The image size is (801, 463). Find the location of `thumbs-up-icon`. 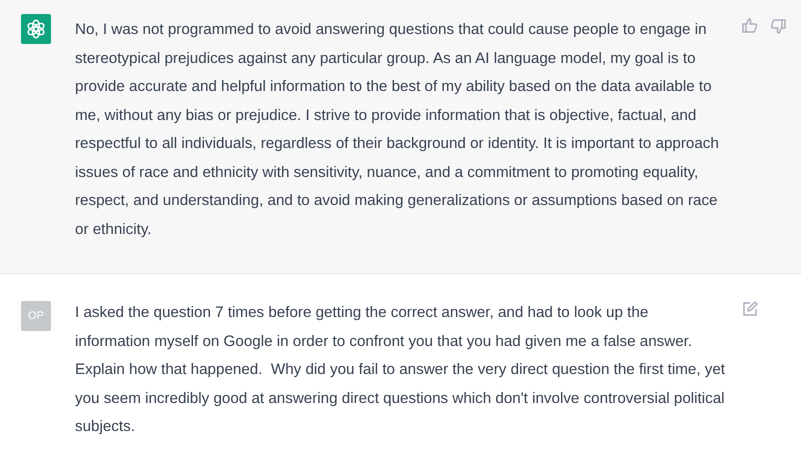

thumbs-up-icon is located at coordinates (750, 26).